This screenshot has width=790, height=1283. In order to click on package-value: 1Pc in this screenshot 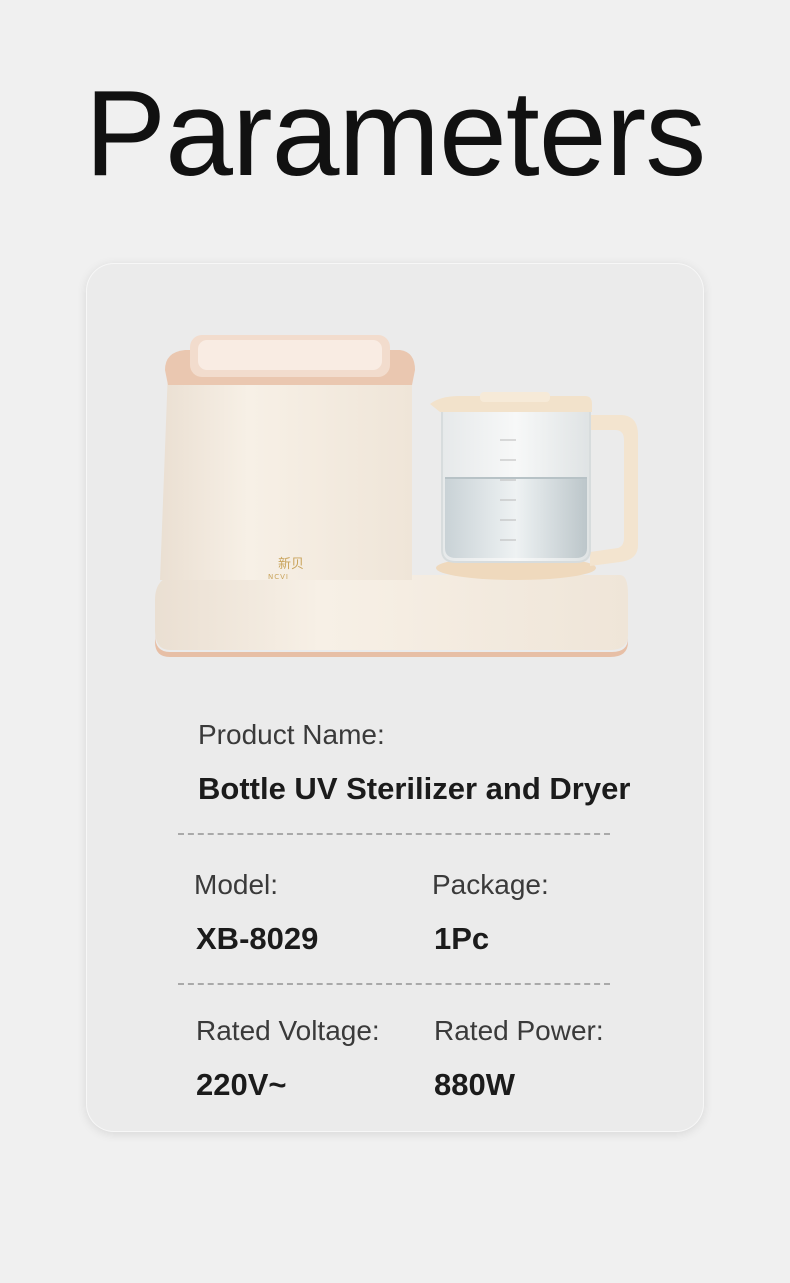, I will do `click(462, 938)`.